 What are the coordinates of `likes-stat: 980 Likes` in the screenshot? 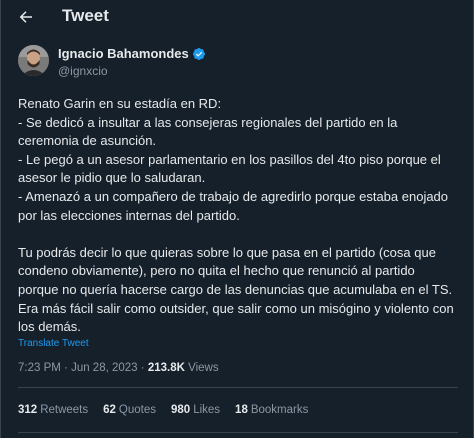 It's located at (195, 410).